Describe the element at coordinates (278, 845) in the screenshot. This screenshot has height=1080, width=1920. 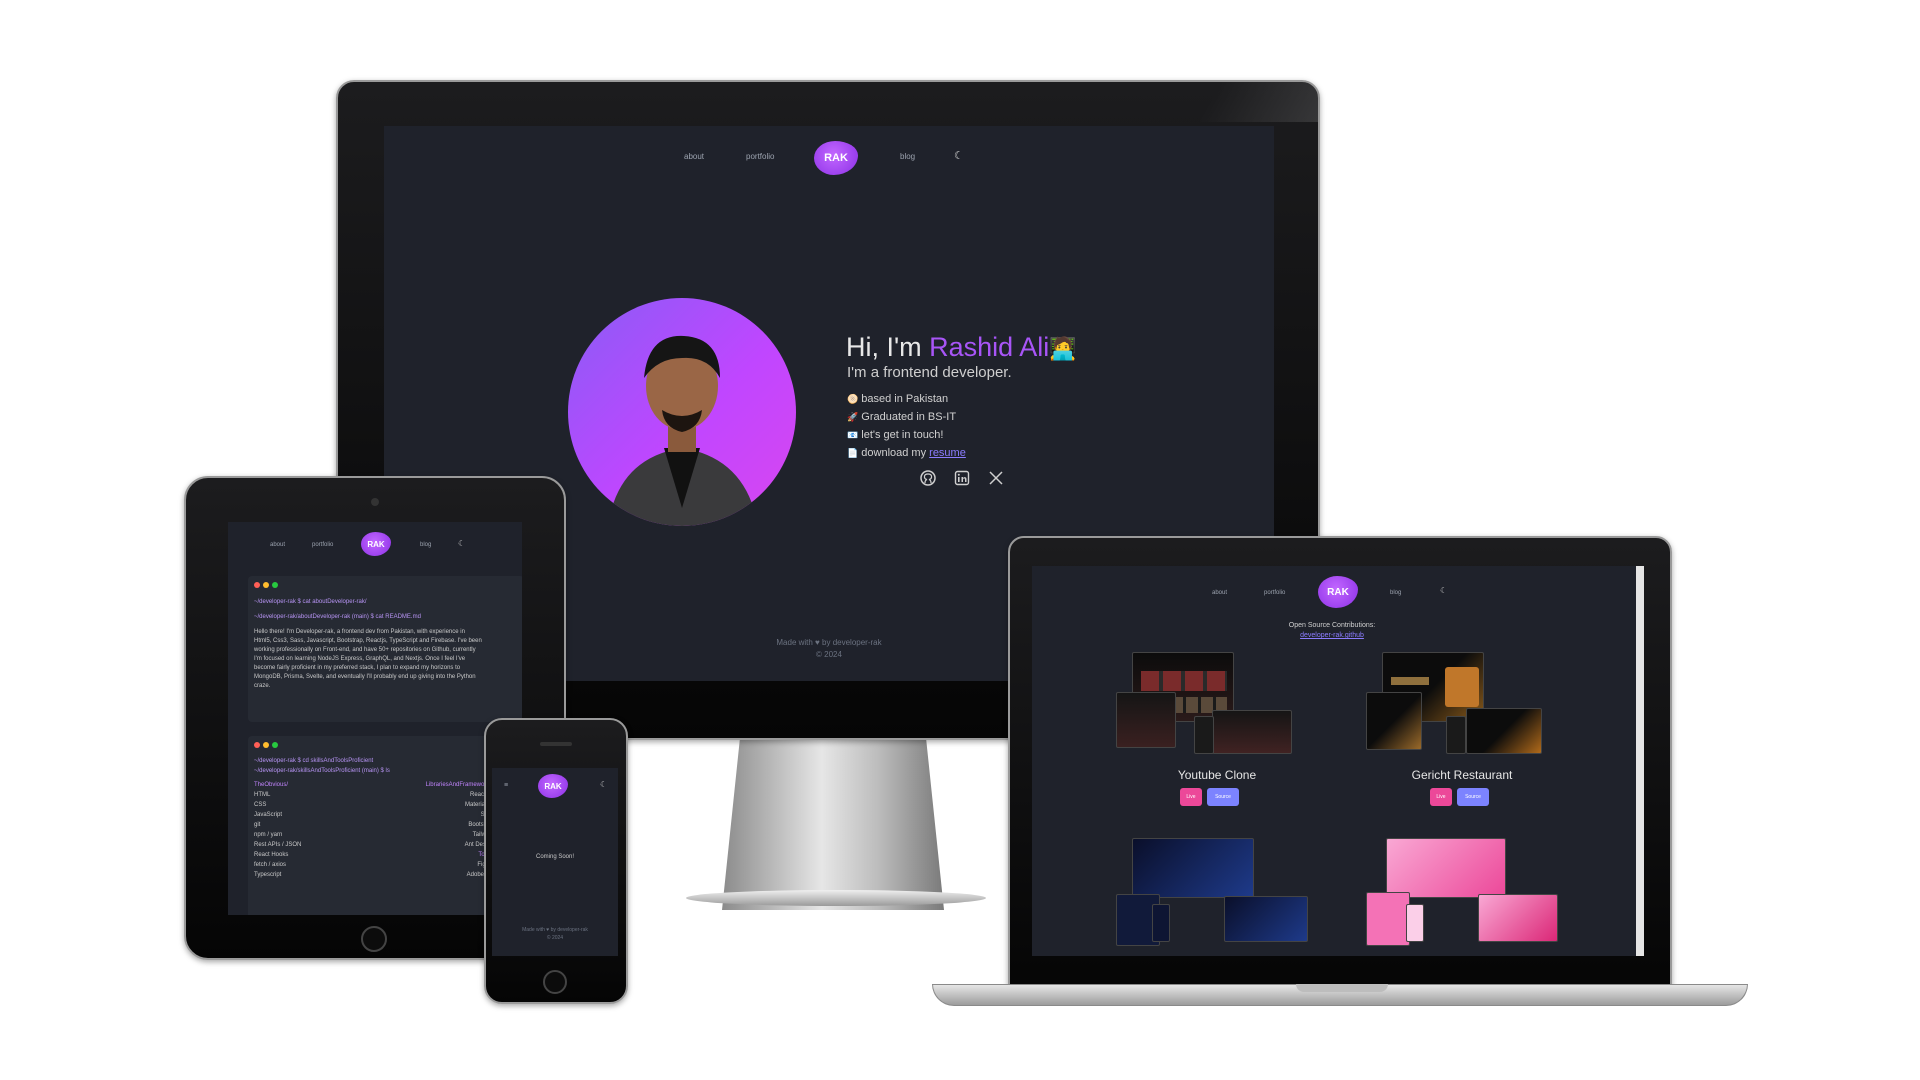
I see `skill-item: Rest APIs / JSON` at that location.